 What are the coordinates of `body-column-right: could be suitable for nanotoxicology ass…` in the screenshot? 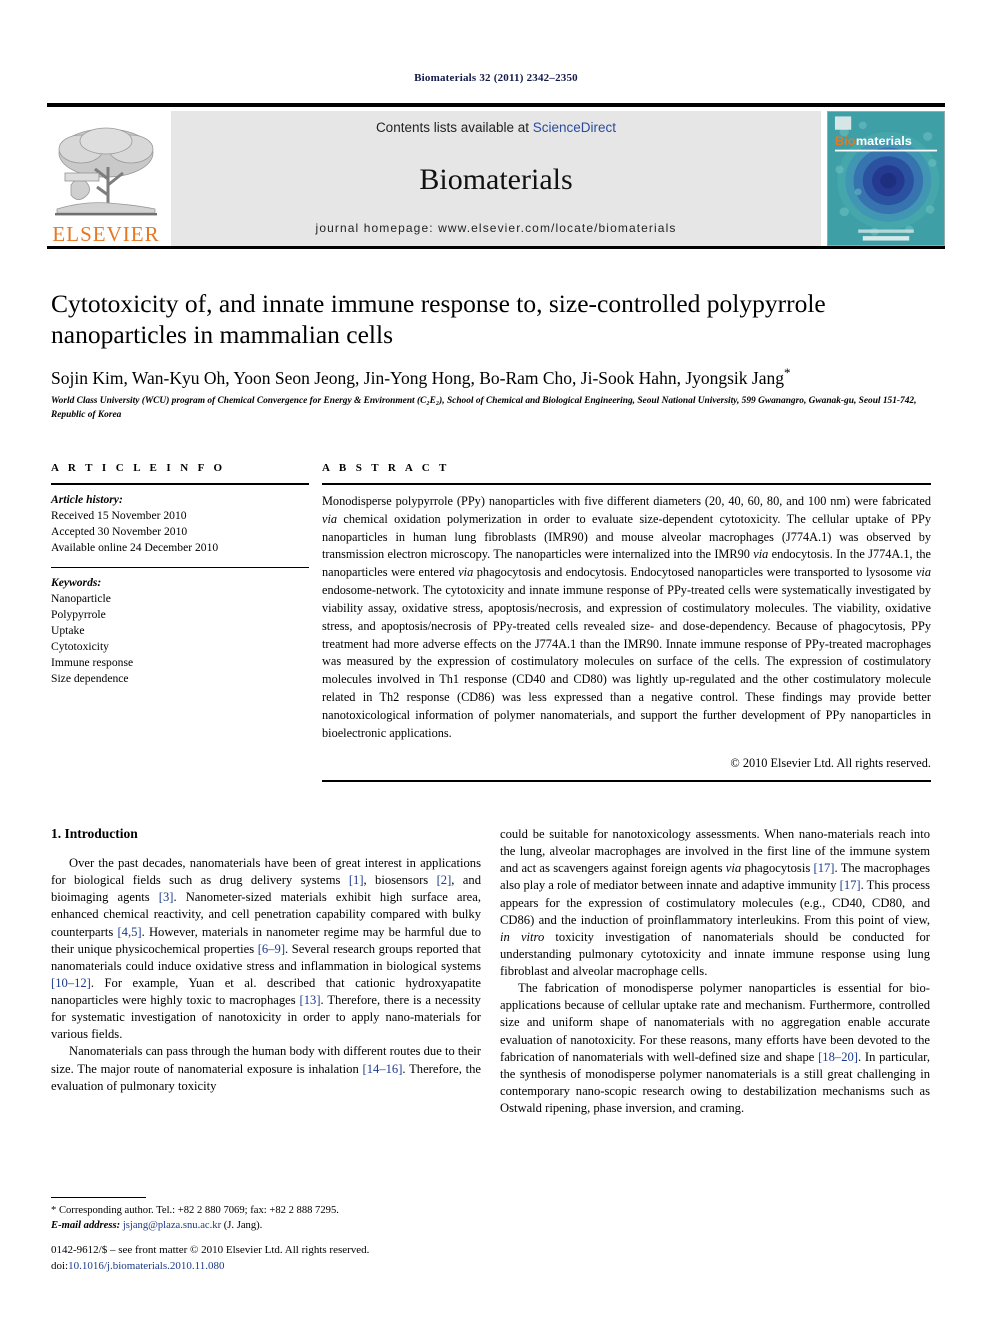 It's located at (715, 971).